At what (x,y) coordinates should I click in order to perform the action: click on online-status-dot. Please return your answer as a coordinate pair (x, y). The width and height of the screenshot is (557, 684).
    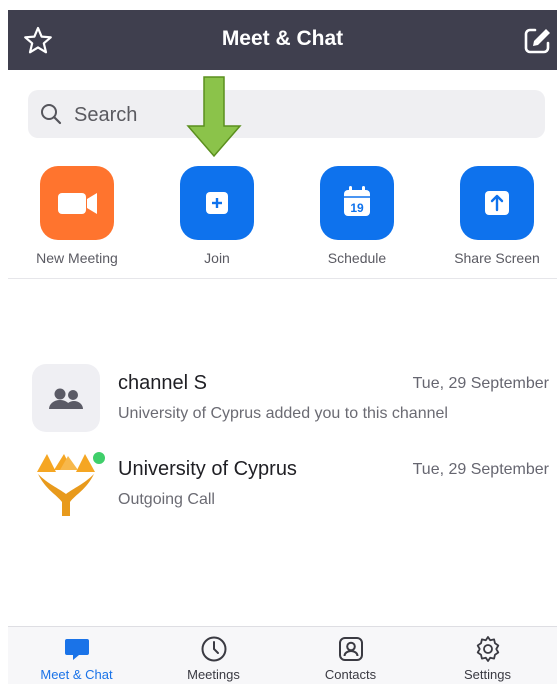
    Looking at the image, I should click on (99, 458).